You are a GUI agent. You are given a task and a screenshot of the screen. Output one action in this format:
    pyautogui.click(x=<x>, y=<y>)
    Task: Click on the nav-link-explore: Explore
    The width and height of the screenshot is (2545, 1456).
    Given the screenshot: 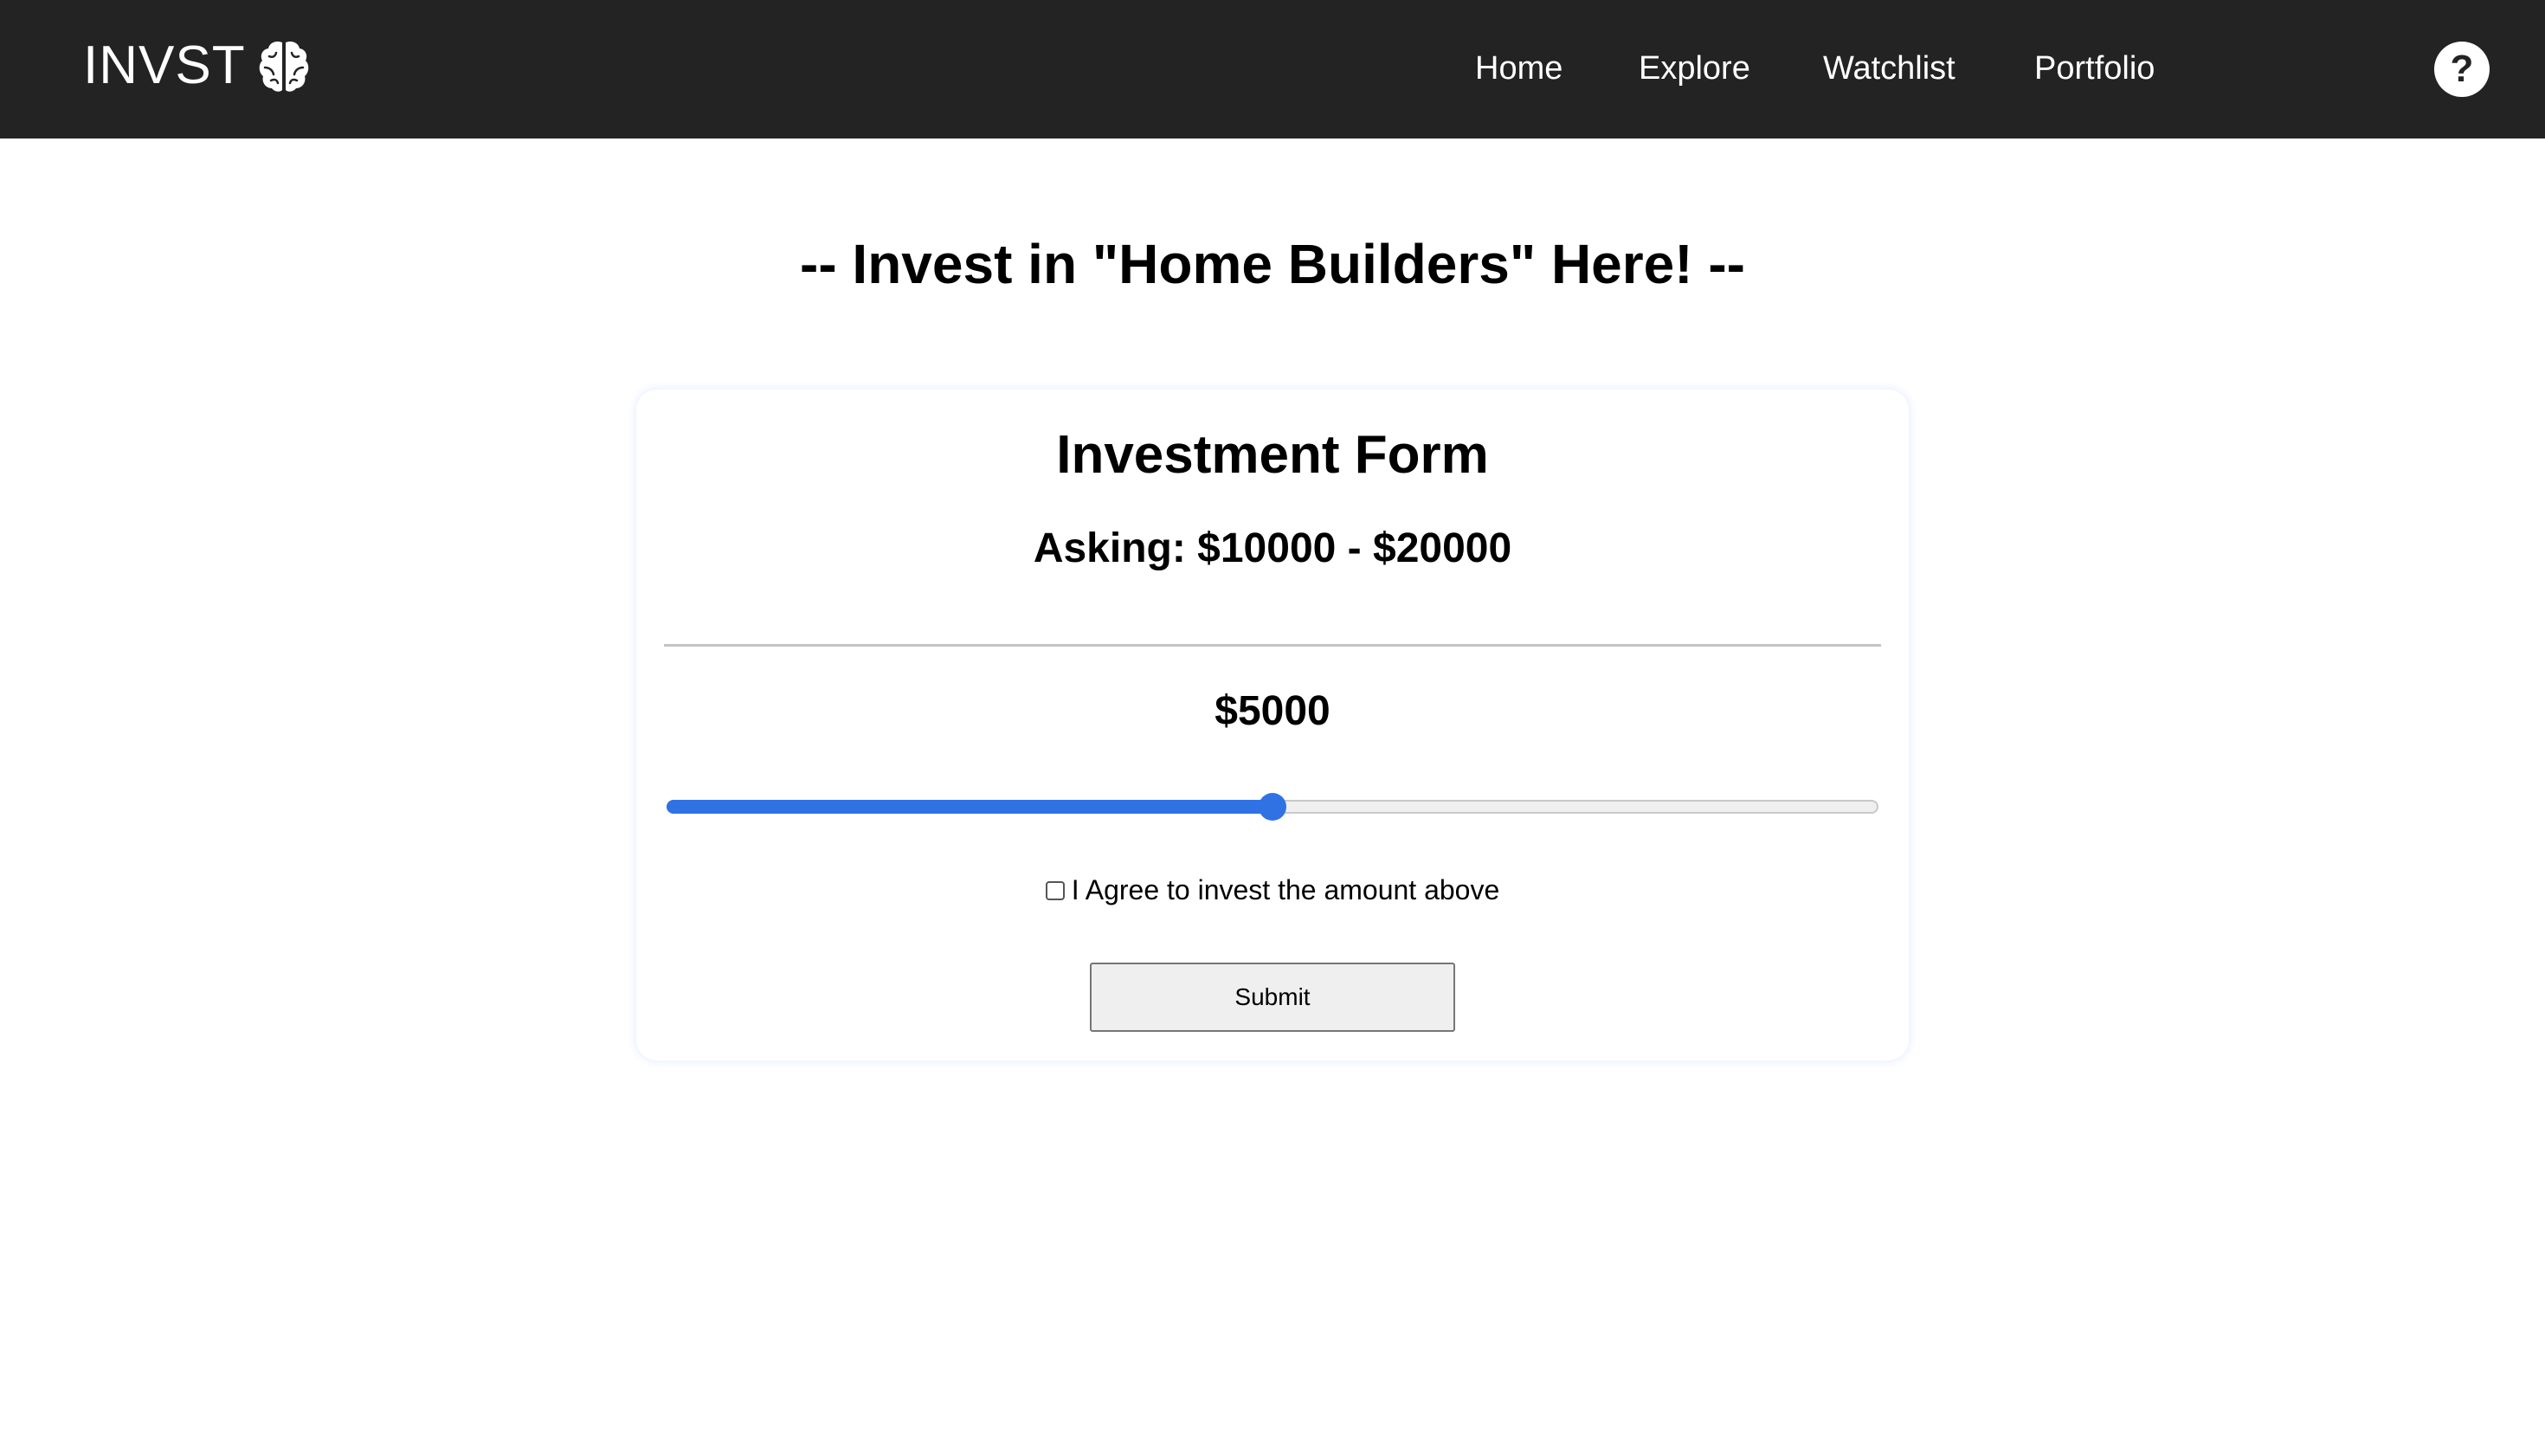 What is the action you would take?
    pyautogui.click(x=1694, y=68)
    